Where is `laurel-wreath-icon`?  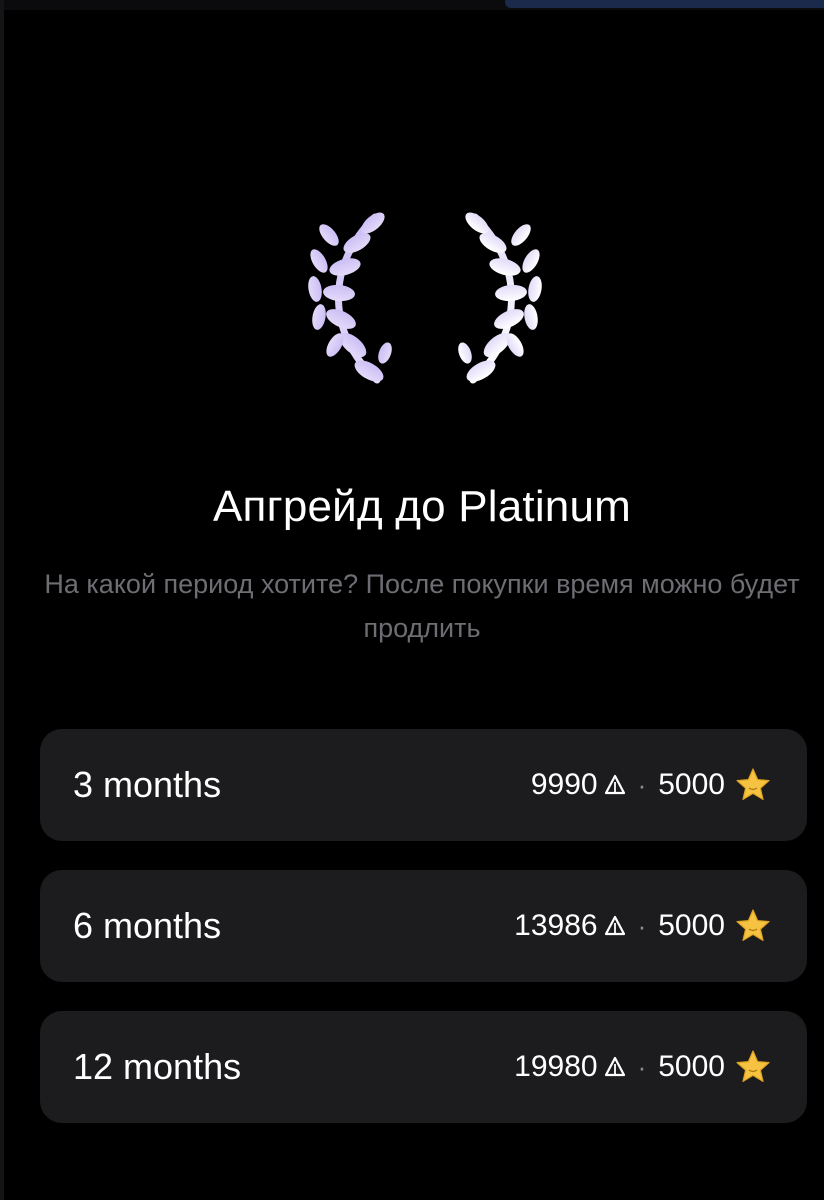
laurel-wreath-icon is located at coordinates (425, 298).